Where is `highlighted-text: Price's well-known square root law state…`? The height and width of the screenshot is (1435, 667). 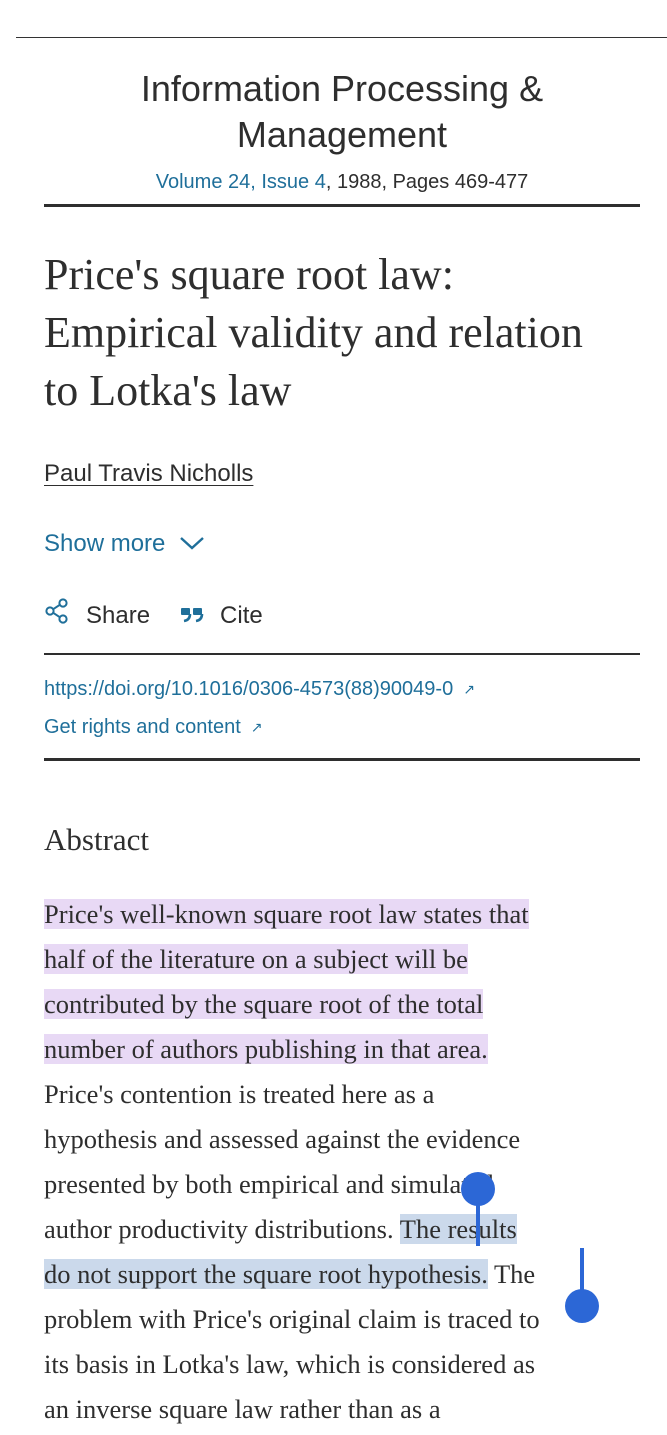 highlighted-text: Price's well-known square root law state… is located at coordinates (286, 914).